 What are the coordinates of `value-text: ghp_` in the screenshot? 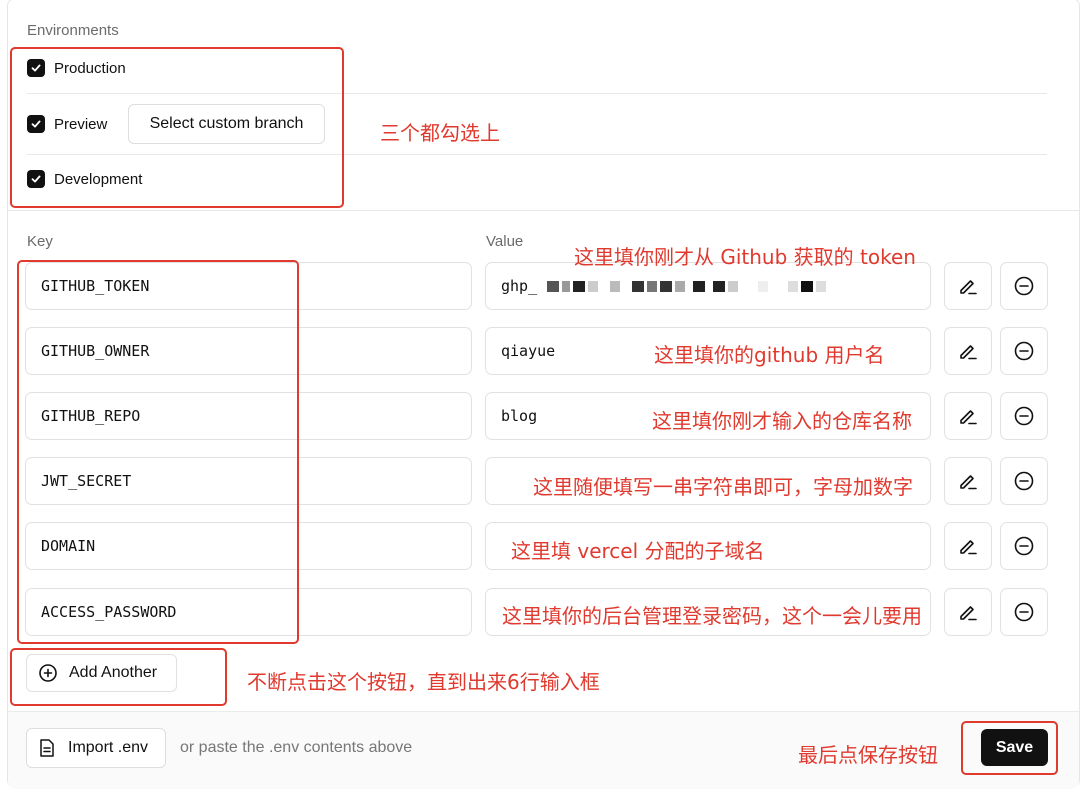 It's located at (519, 286).